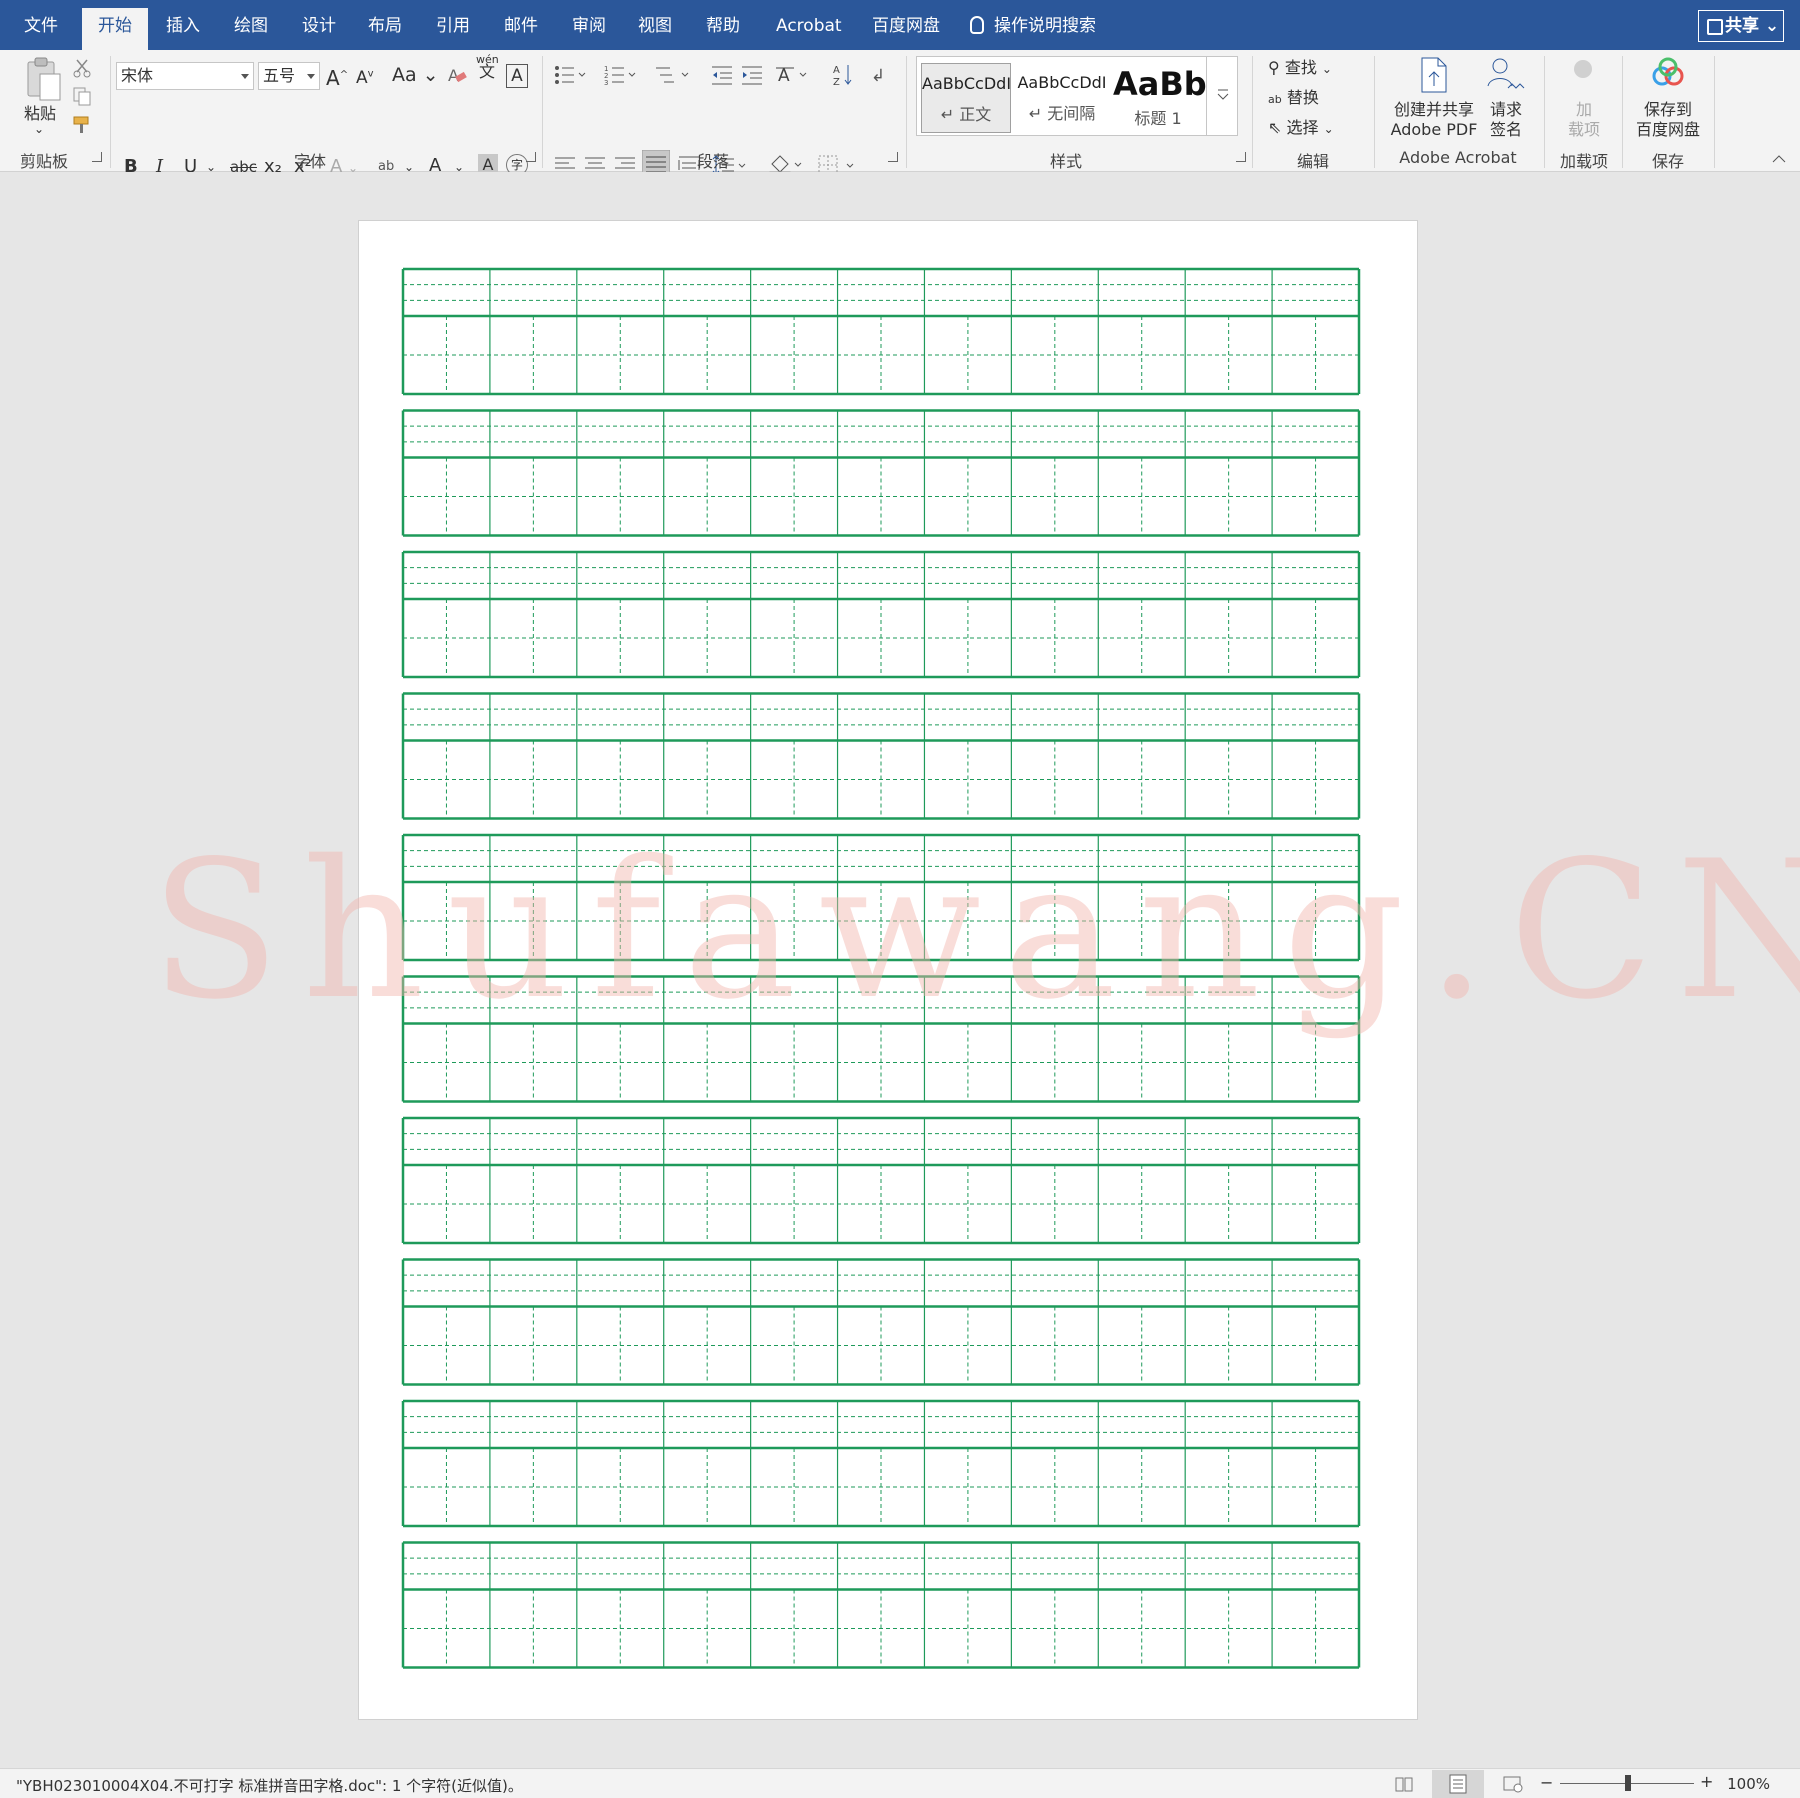 This screenshot has height=1798, width=1800. What do you see at coordinates (319, 25) in the screenshot?
I see `tab-design: 设计` at bounding box center [319, 25].